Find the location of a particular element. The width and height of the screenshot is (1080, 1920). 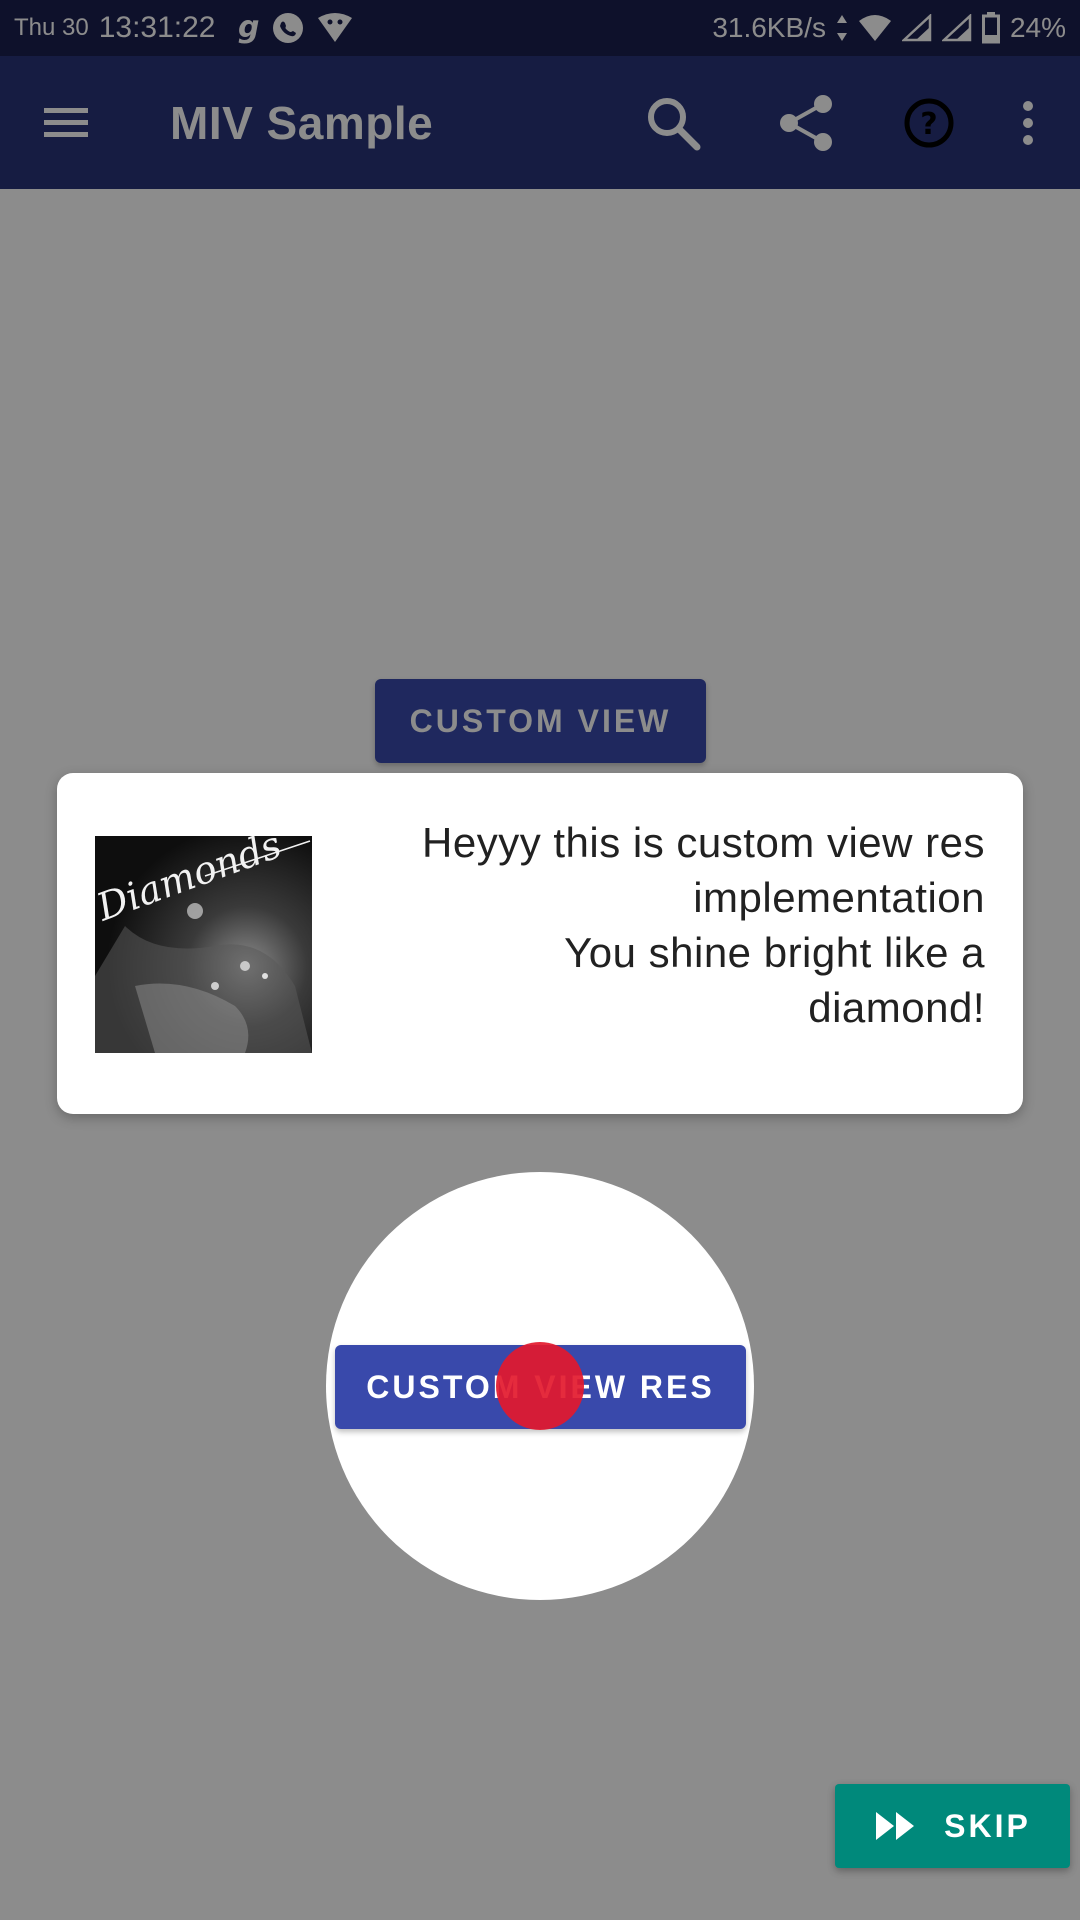

search-icon is located at coordinates (674, 124).